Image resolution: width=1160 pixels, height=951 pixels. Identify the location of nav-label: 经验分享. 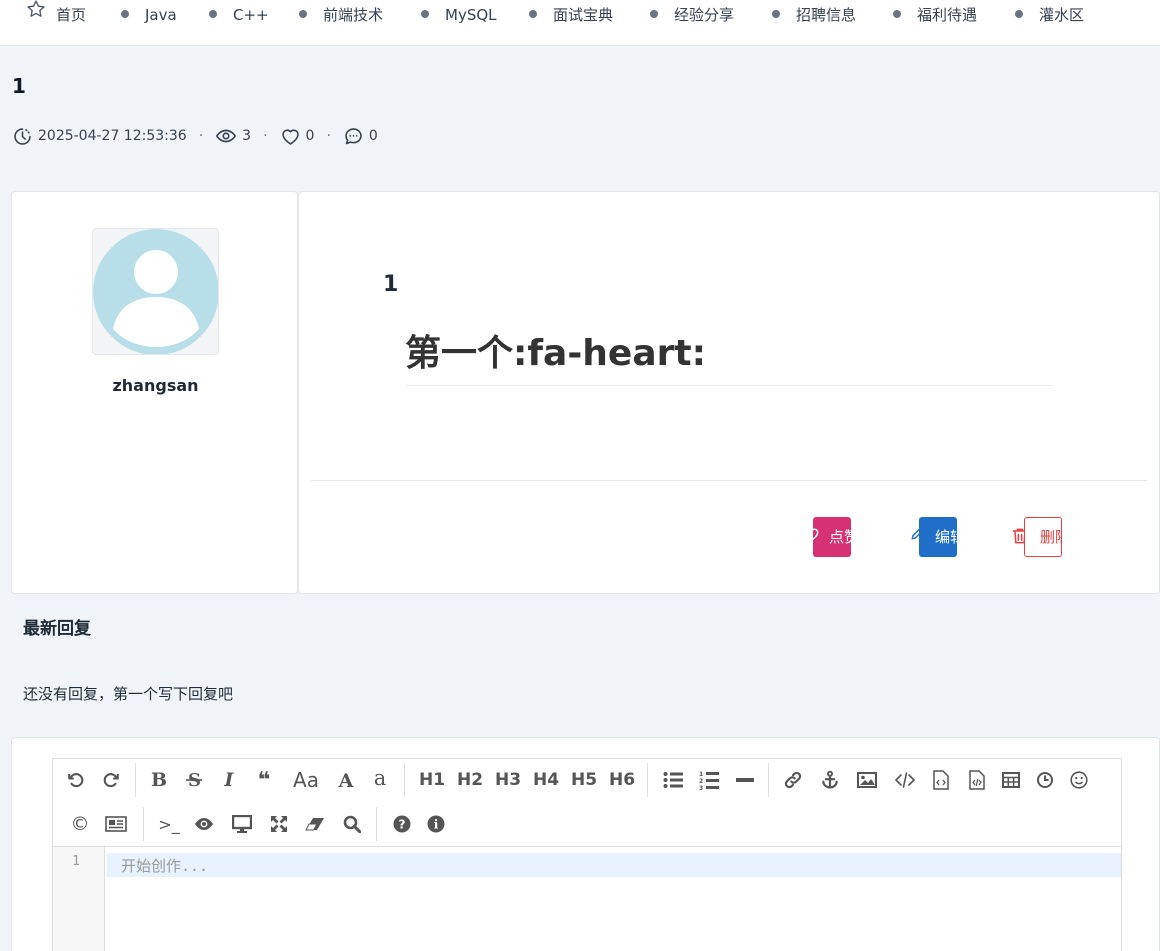
(704, 15).